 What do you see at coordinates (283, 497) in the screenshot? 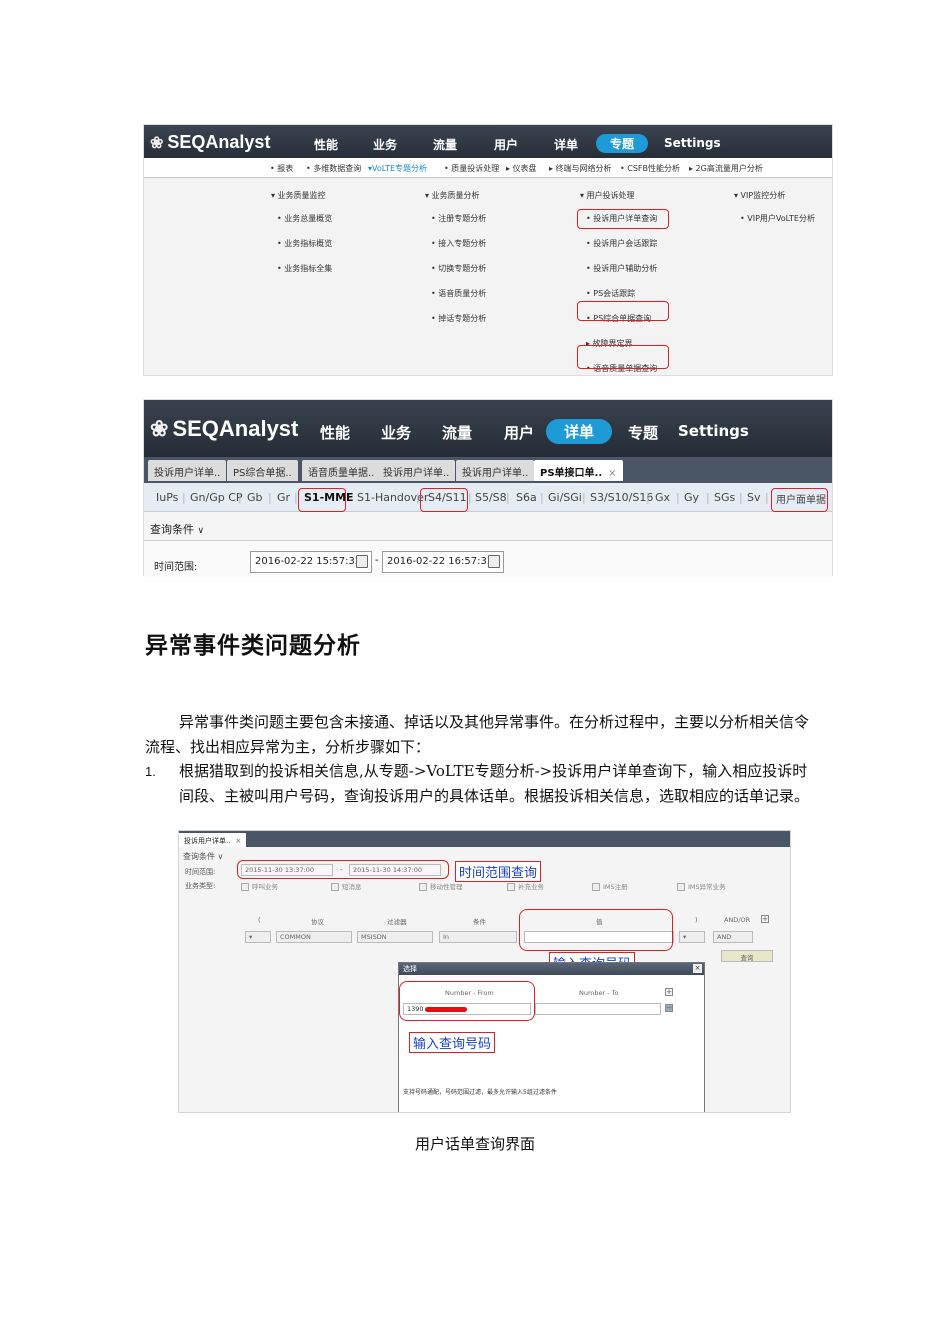
I see `iface-gr: Gr` at bounding box center [283, 497].